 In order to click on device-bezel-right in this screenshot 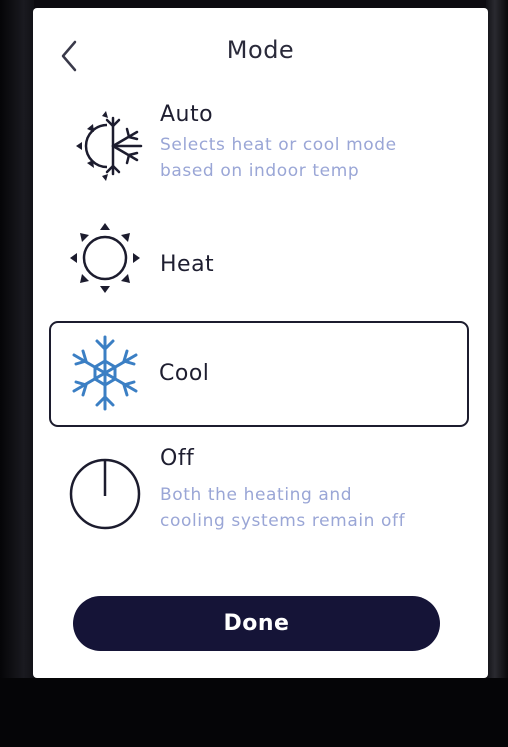, I will do `click(497, 373)`.